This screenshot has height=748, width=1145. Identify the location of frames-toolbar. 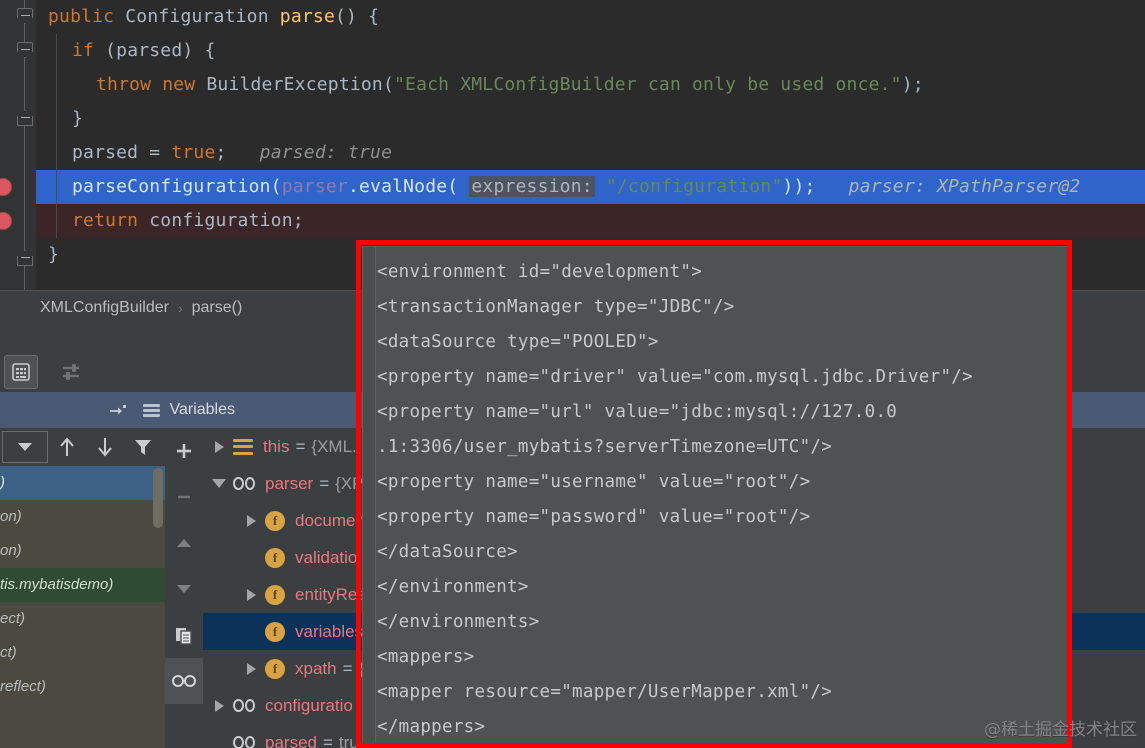
(82, 447).